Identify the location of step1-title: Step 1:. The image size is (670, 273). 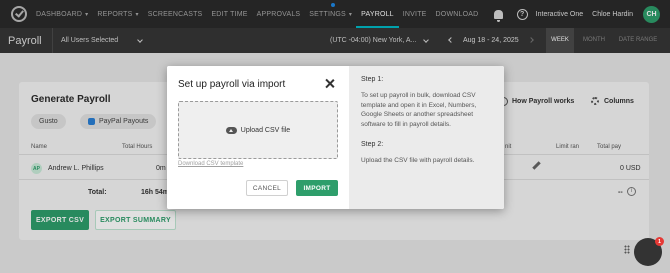
(372, 79).